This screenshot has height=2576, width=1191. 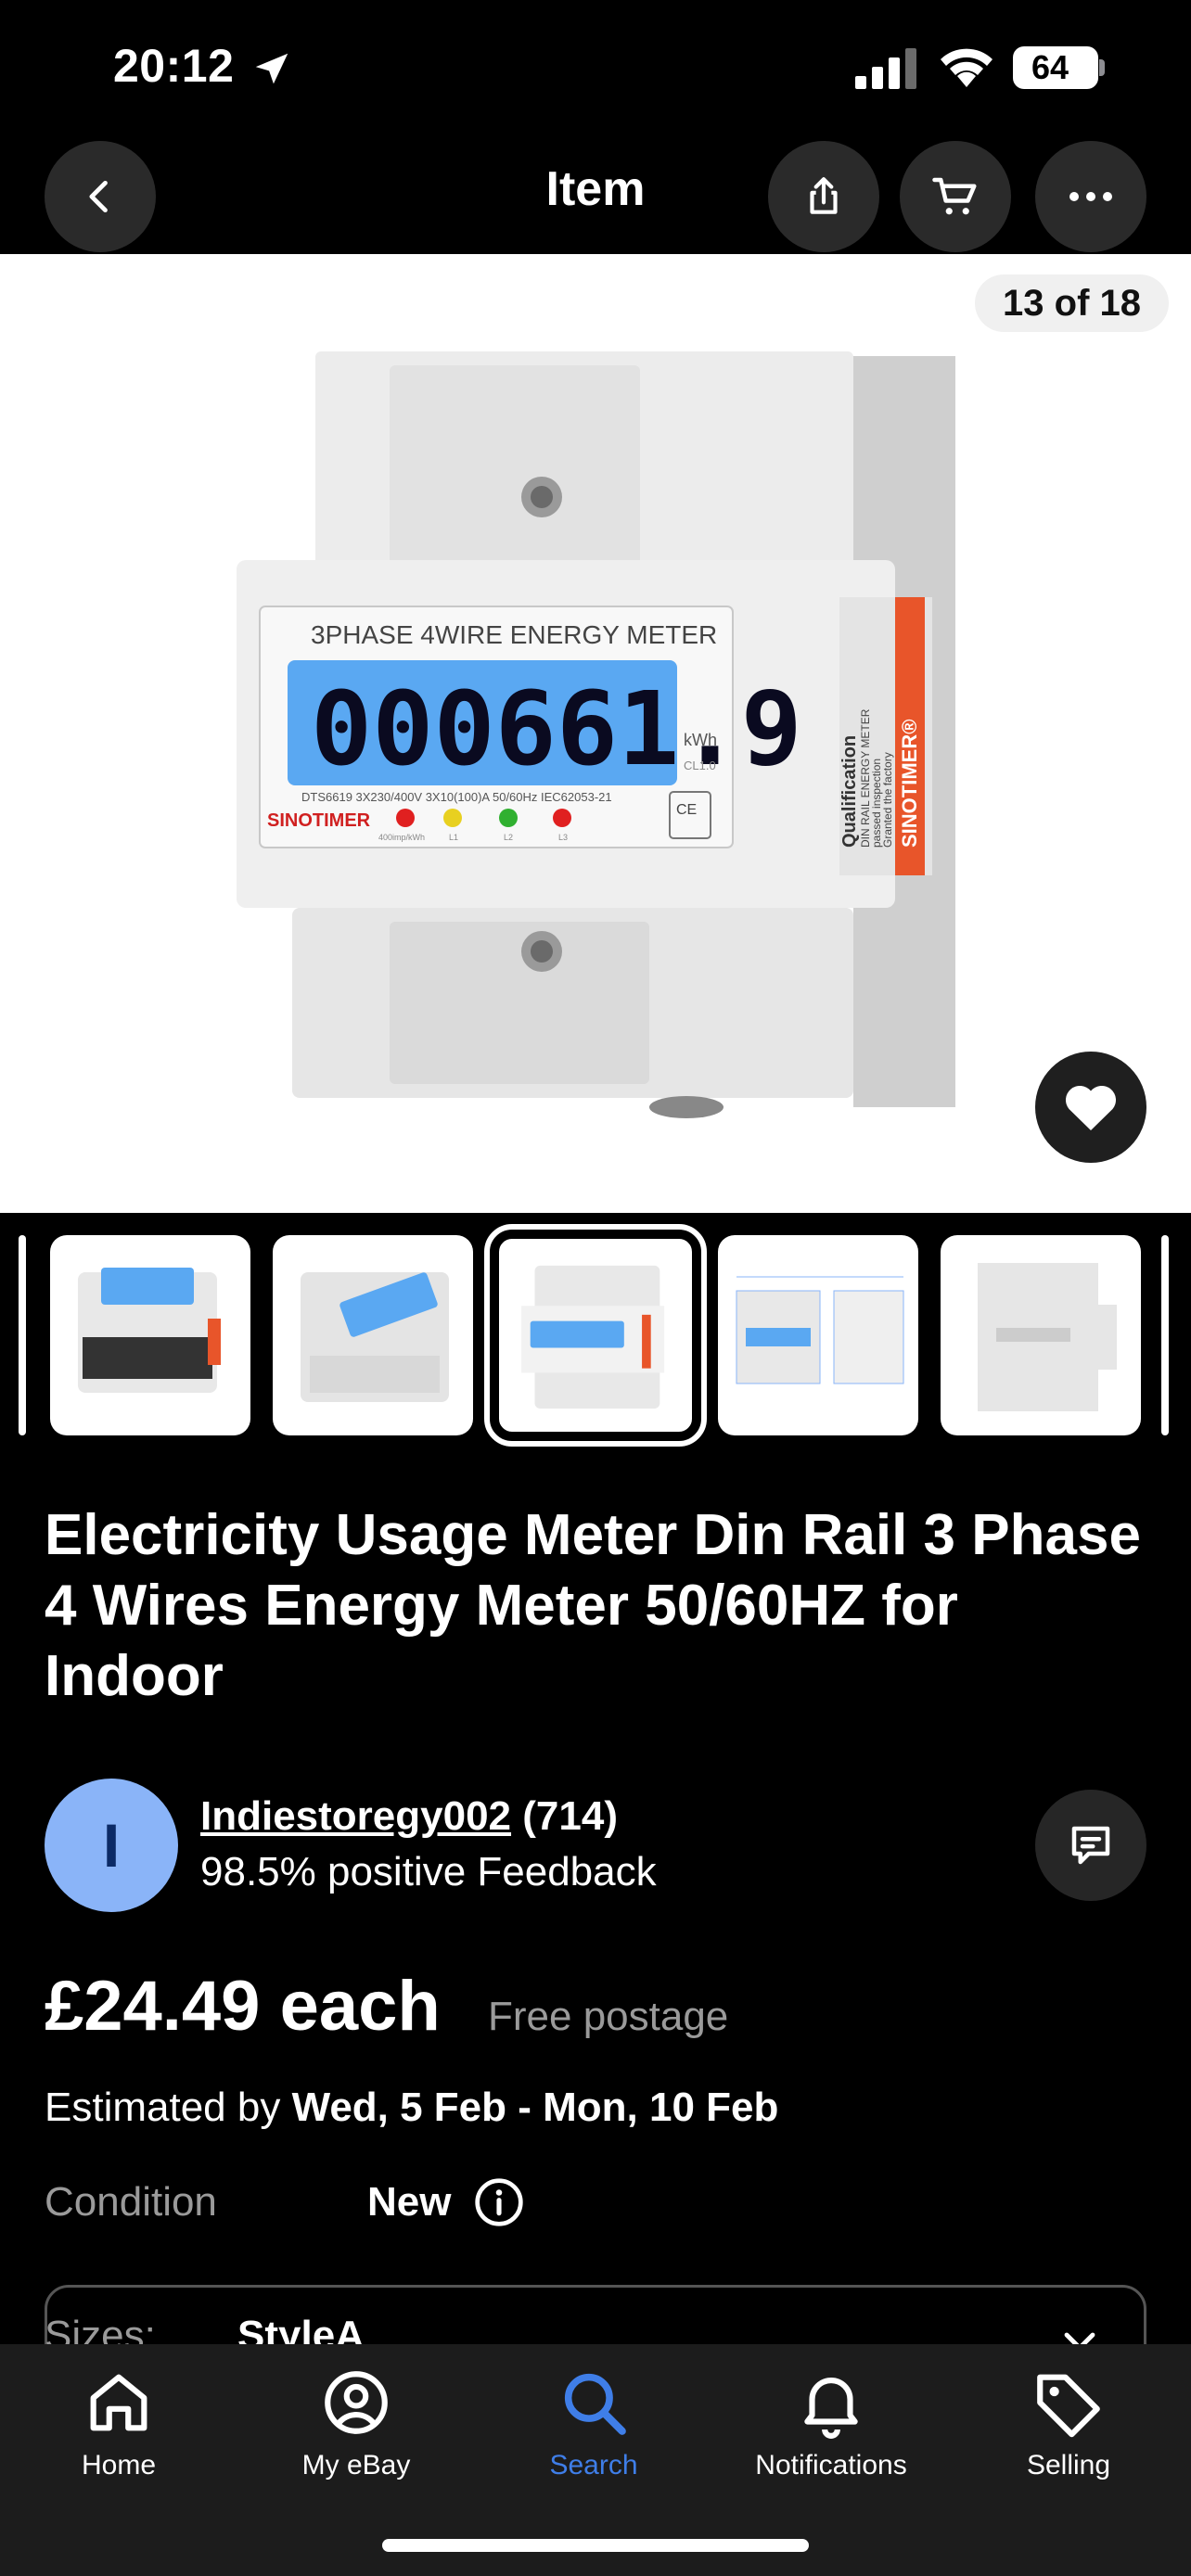 I want to click on led-label-l2: L2, so click(x=508, y=837).